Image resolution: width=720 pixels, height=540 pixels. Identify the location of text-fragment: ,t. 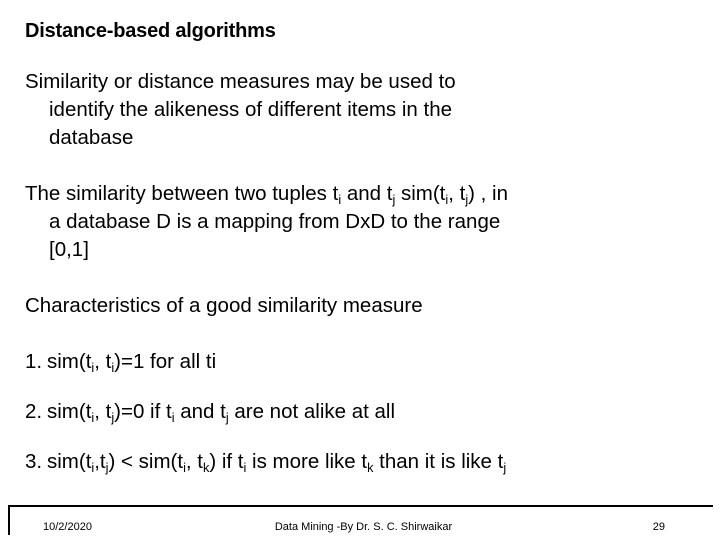
(100, 461).